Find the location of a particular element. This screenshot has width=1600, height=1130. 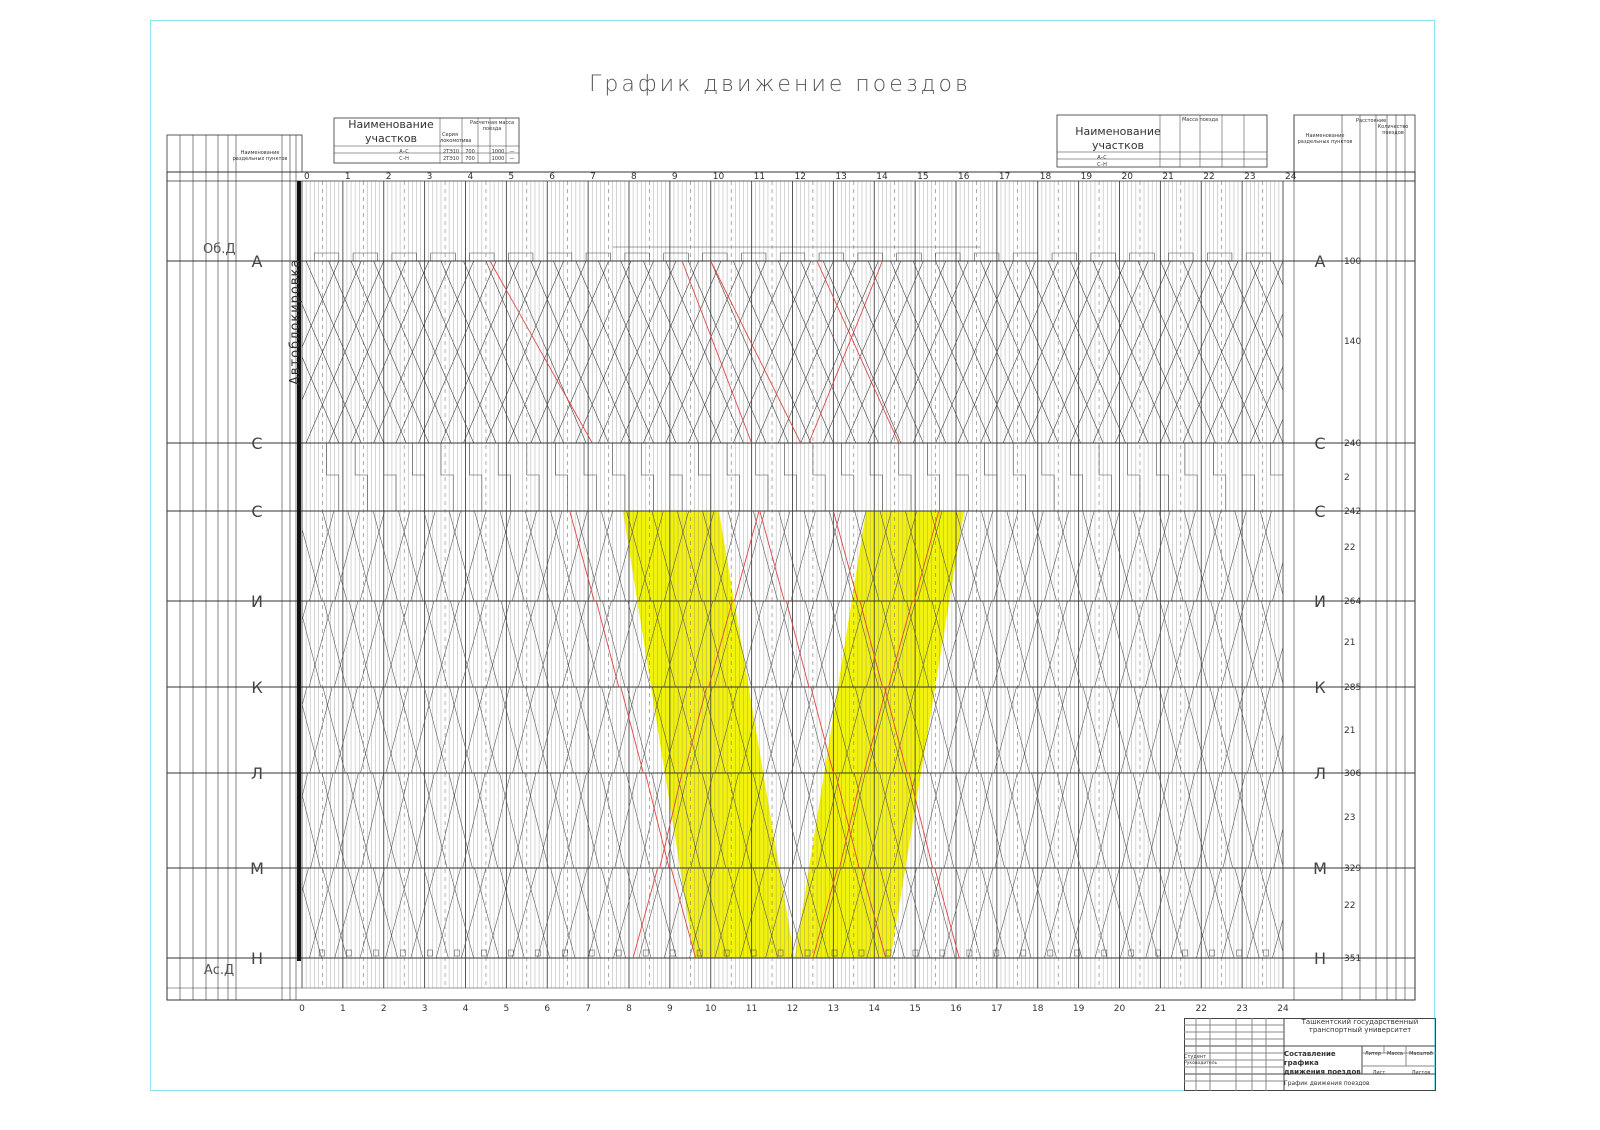

hour-label-bottom: 22 is located at coordinates (1201, 1009).